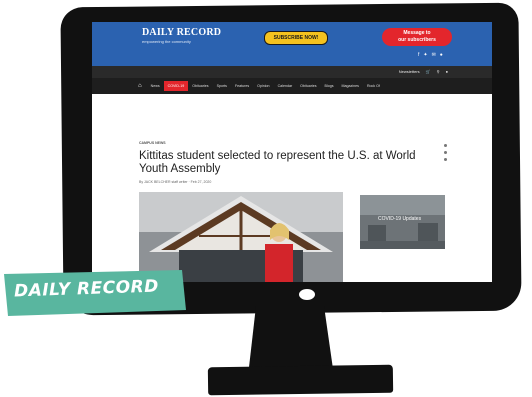  I want to click on hospital-photo, so click(402, 222).